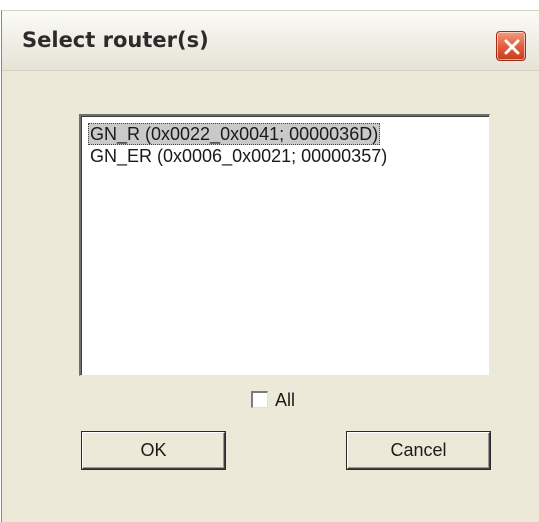 The image size is (539, 522). I want to click on close-icon, so click(512, 47).